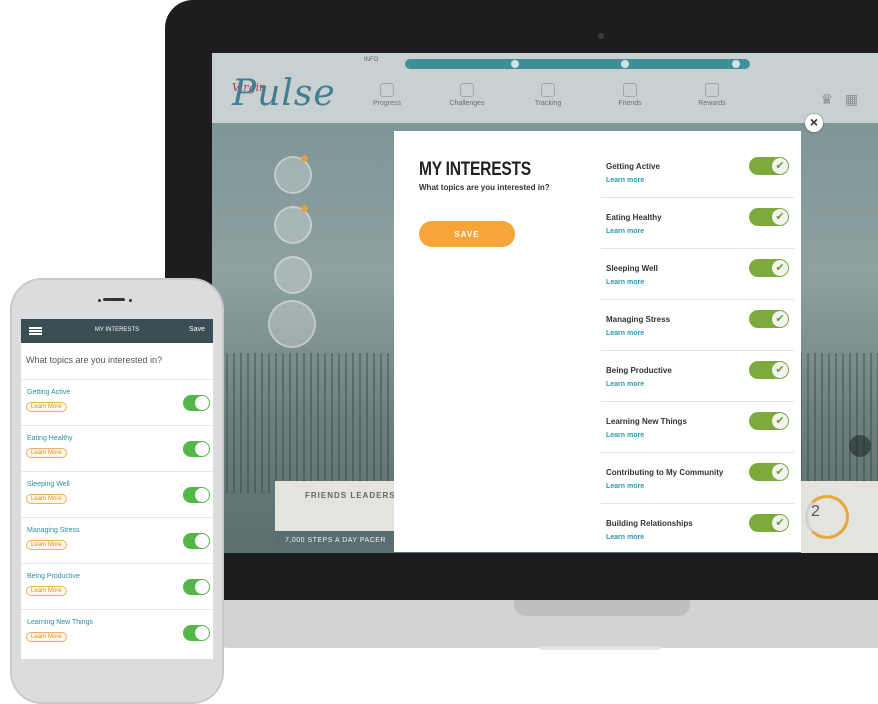 The height and width of the screenshot is (704, 878). I want to click on app-logo: Pulse, so click(284, 93).